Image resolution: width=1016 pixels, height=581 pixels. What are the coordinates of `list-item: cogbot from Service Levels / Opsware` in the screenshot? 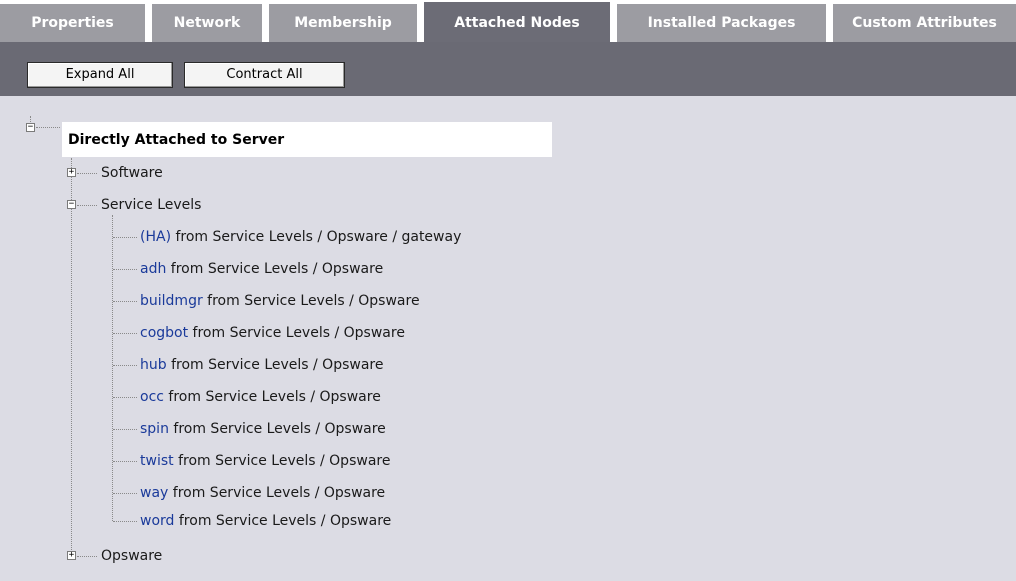 It's located at (272, 333).